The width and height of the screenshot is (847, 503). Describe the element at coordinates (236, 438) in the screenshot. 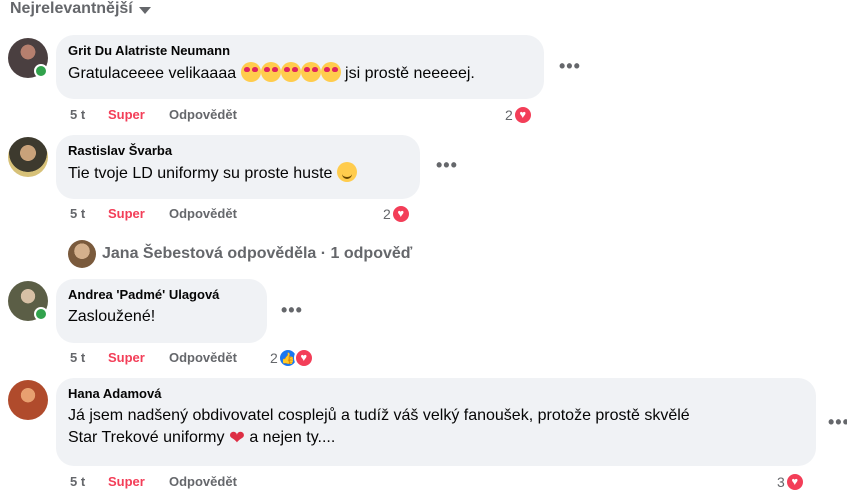

I see `heart-emoji-icon: ❤` at that location.